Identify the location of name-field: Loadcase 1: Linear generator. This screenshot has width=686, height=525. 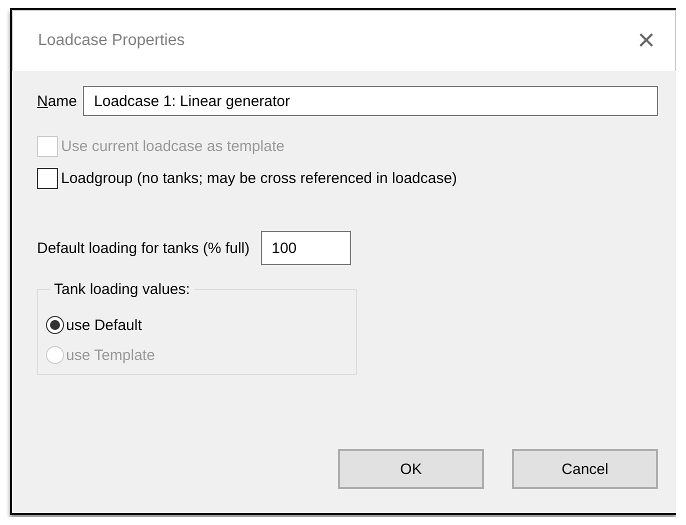
(370, 101).